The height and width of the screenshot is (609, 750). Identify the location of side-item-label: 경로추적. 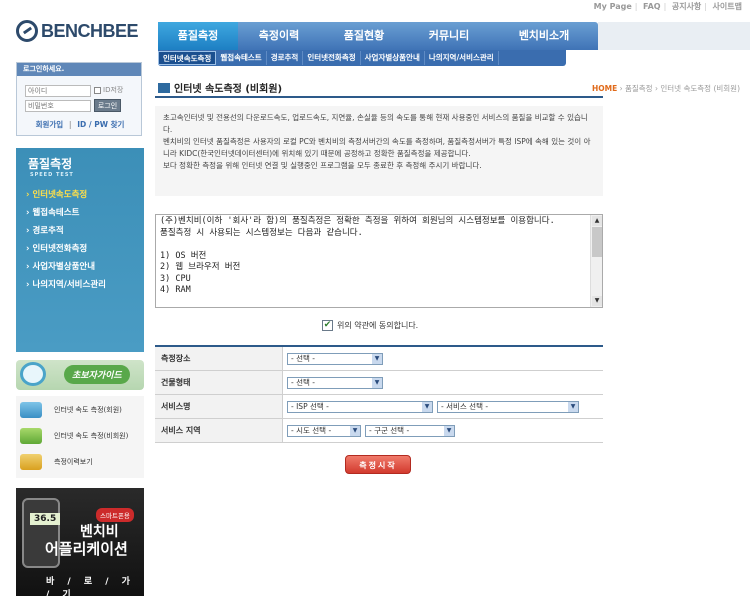
(48, 231).